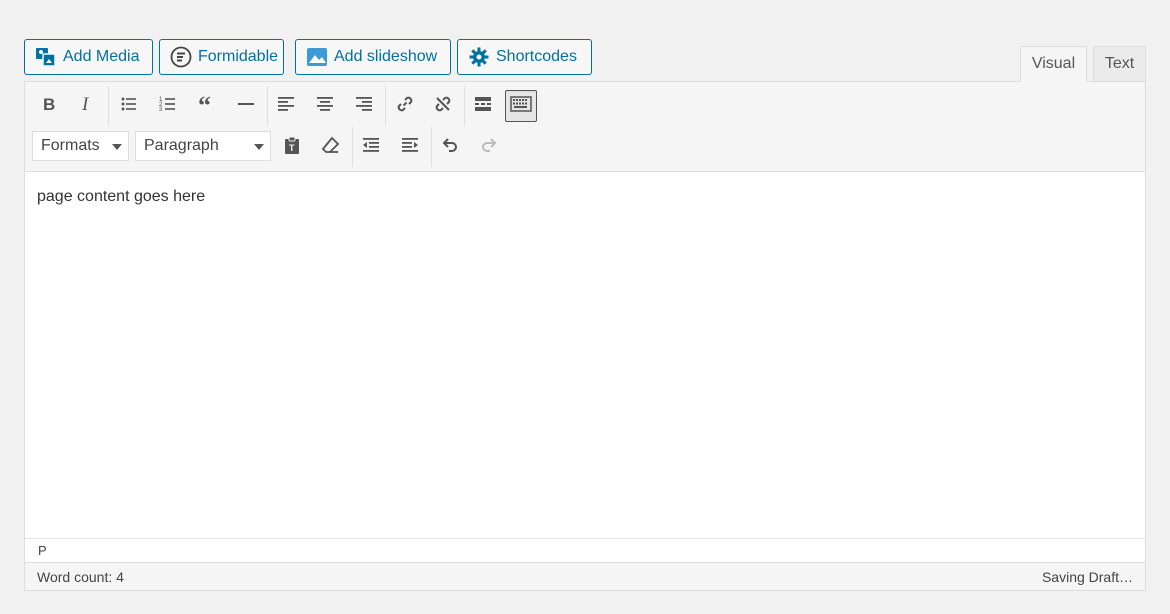 Image resolution: width=1170 pixels, height=614 pixels. I want to click on blockquote-icon: “, so click(207, 105).